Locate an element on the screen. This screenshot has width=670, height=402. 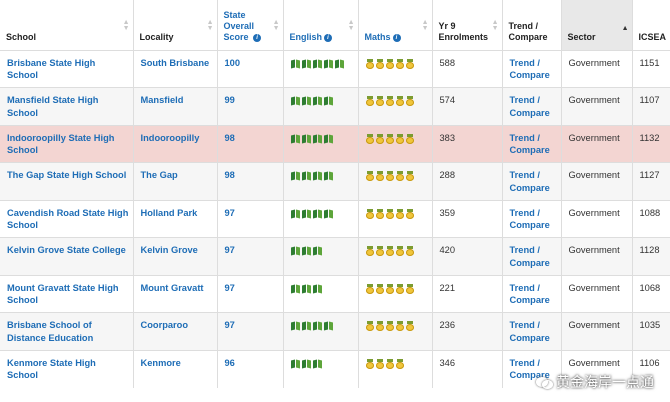
school-link: Kelvin Grove State College is located at coordinates (67, 256).